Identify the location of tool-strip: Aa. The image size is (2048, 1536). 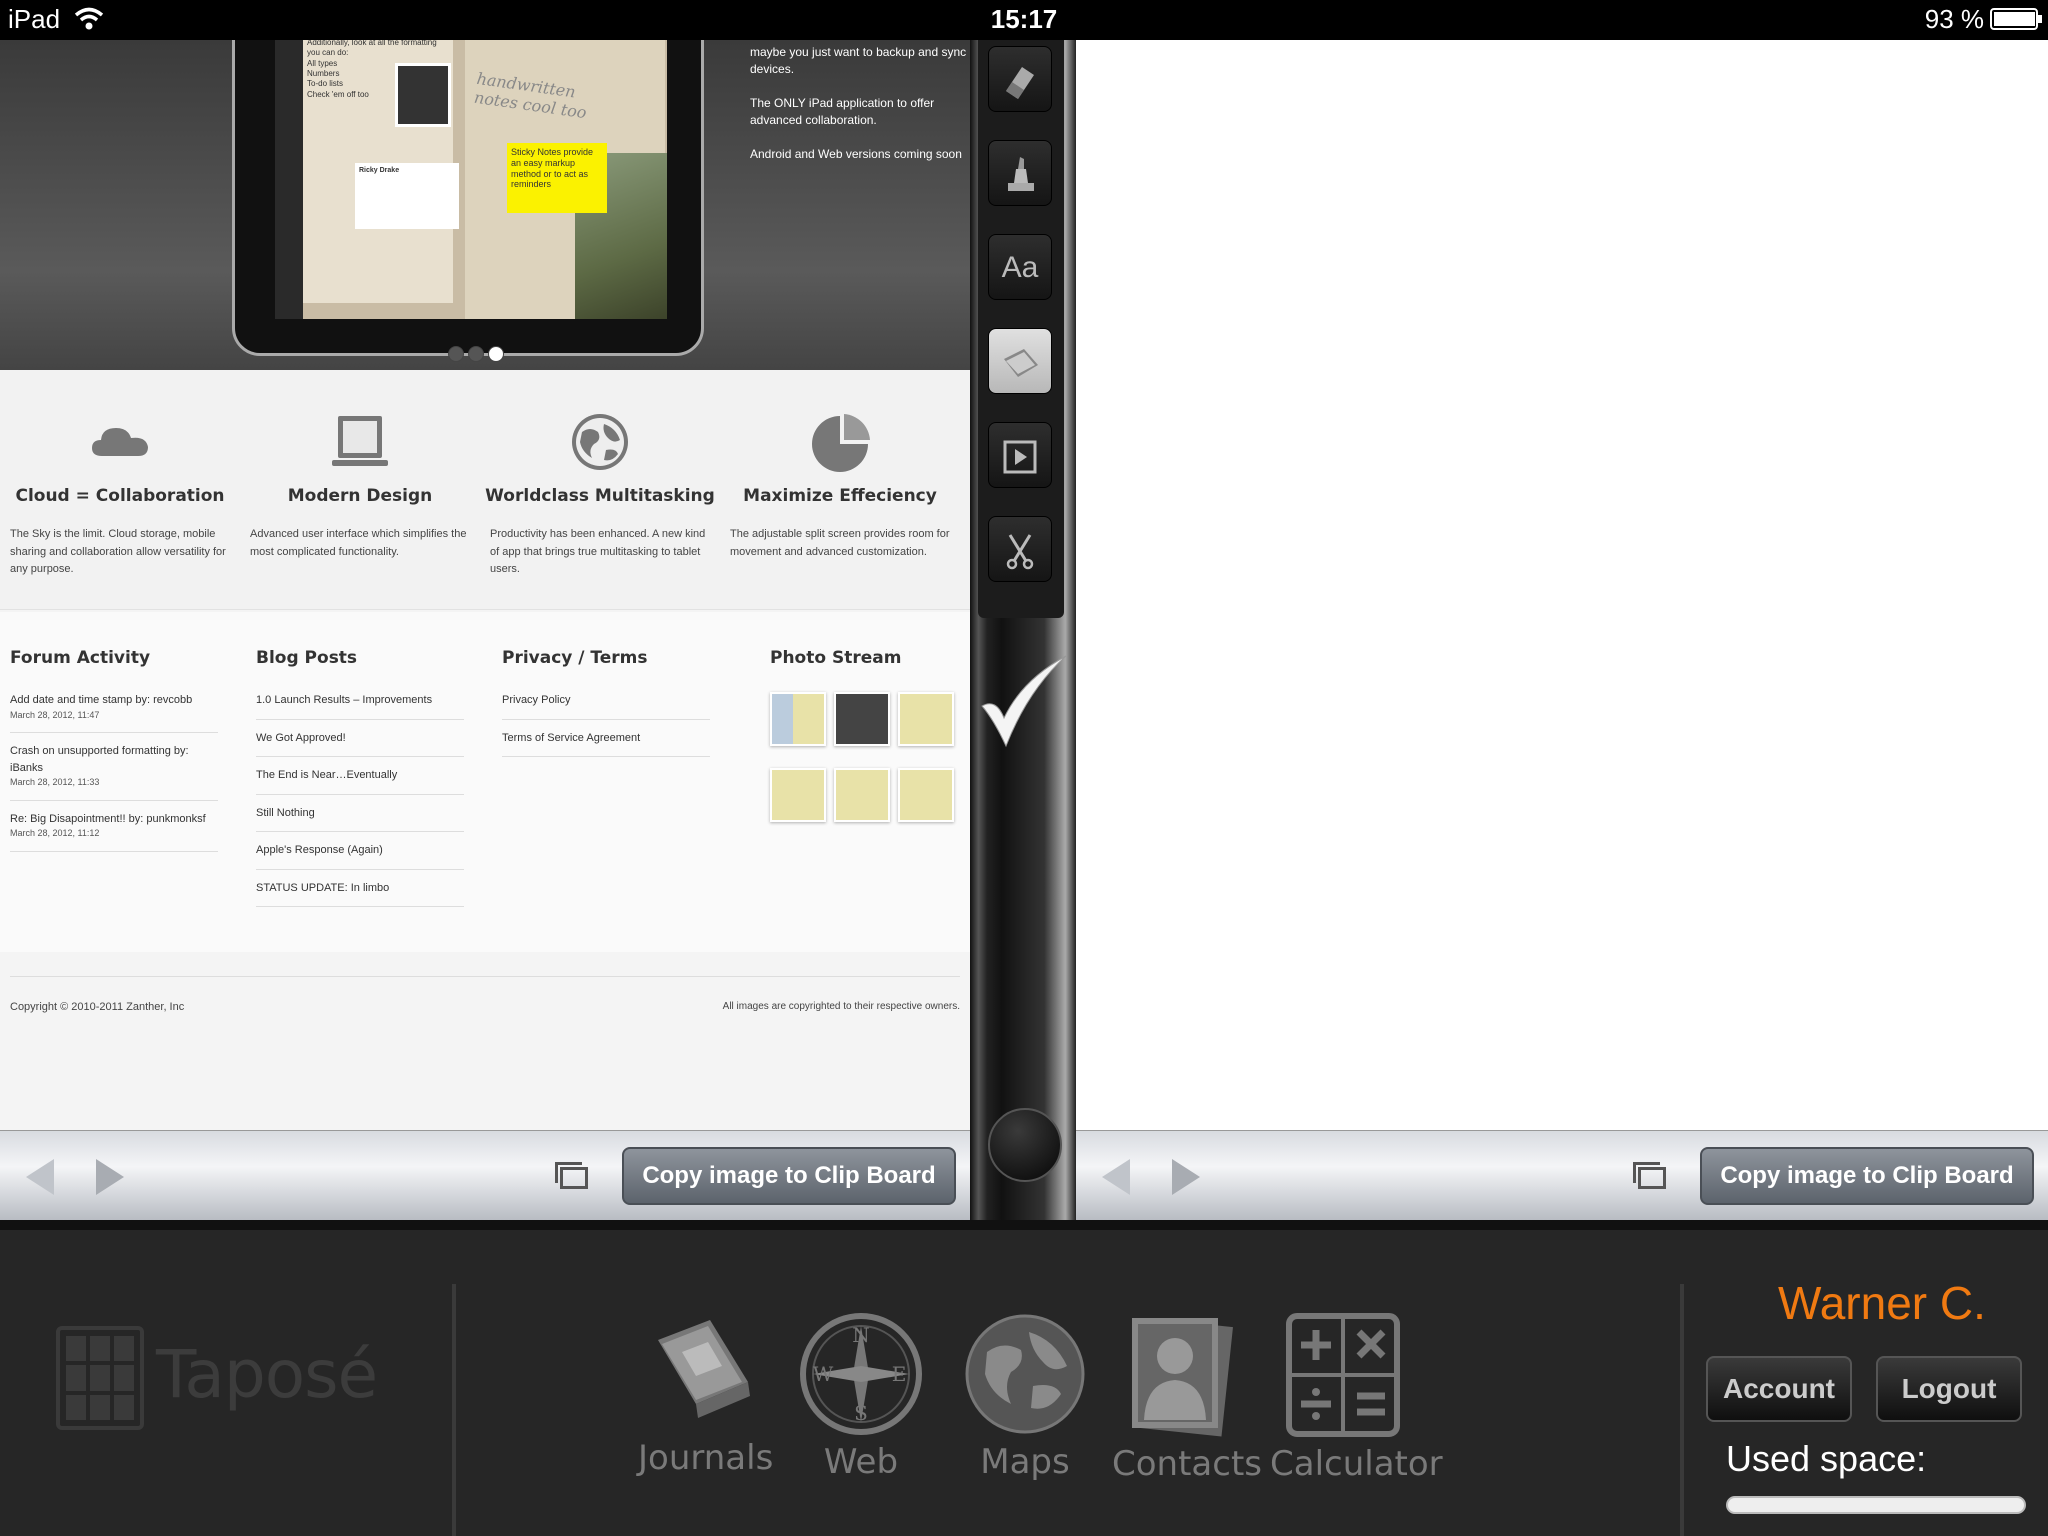
(1021, 329).